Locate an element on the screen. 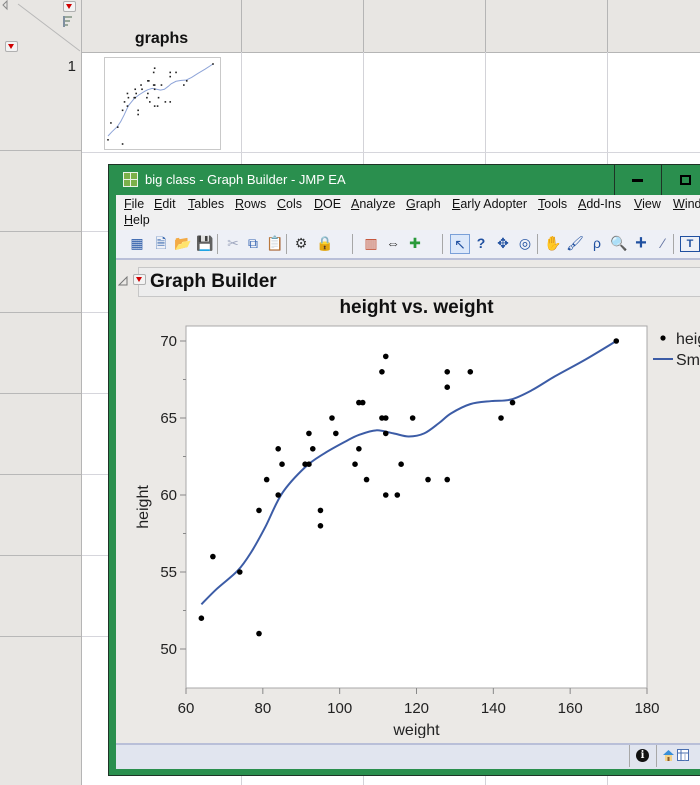 The image size is (700, 785). lock-icon: 🔒 is located at coordinates (325, 243).